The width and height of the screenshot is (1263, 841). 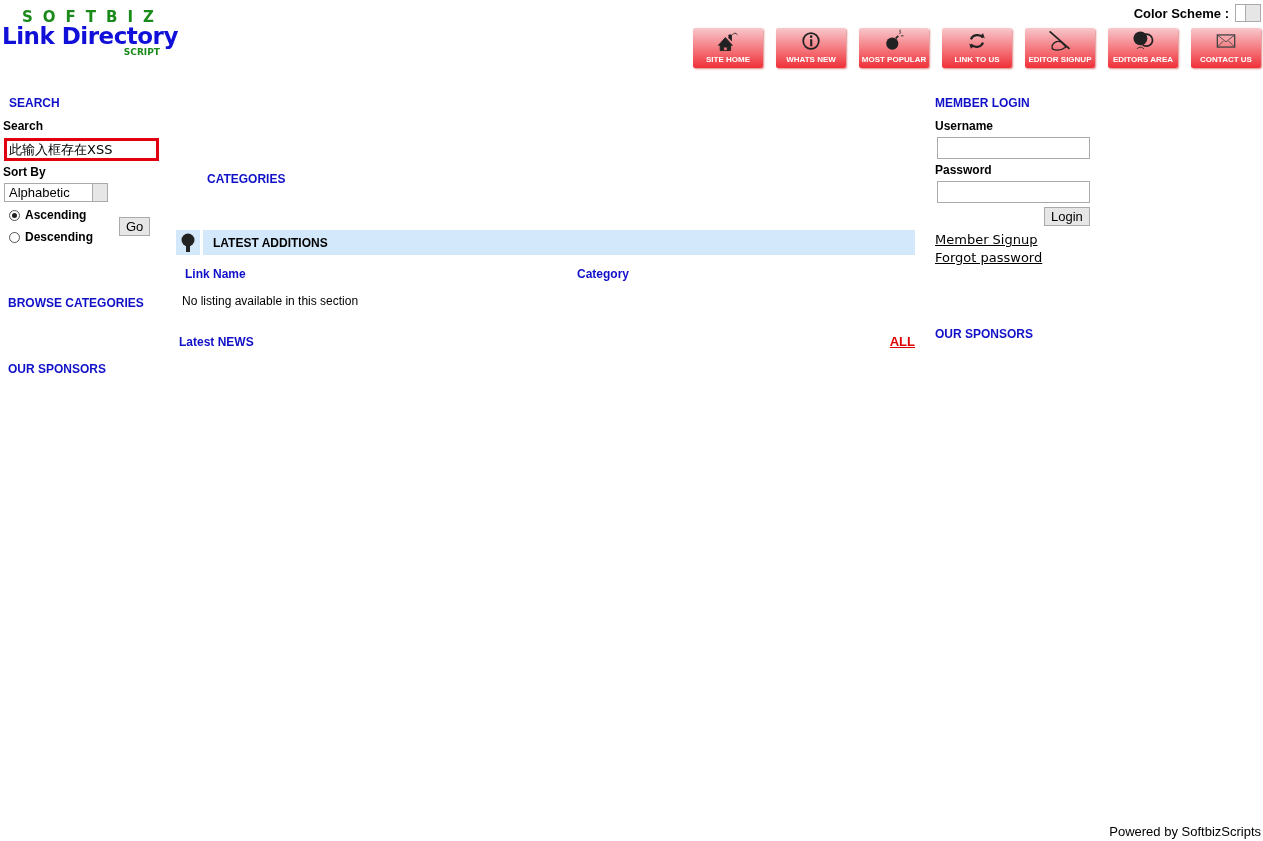 What do you see at coordinates (216, 274) in the screenshot?
I see `column-header: Link Name` at bounding box center [216, 274].